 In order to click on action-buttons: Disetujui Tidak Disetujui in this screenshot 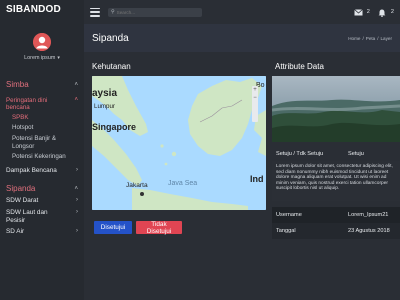, I will do `click(138, 228)`.